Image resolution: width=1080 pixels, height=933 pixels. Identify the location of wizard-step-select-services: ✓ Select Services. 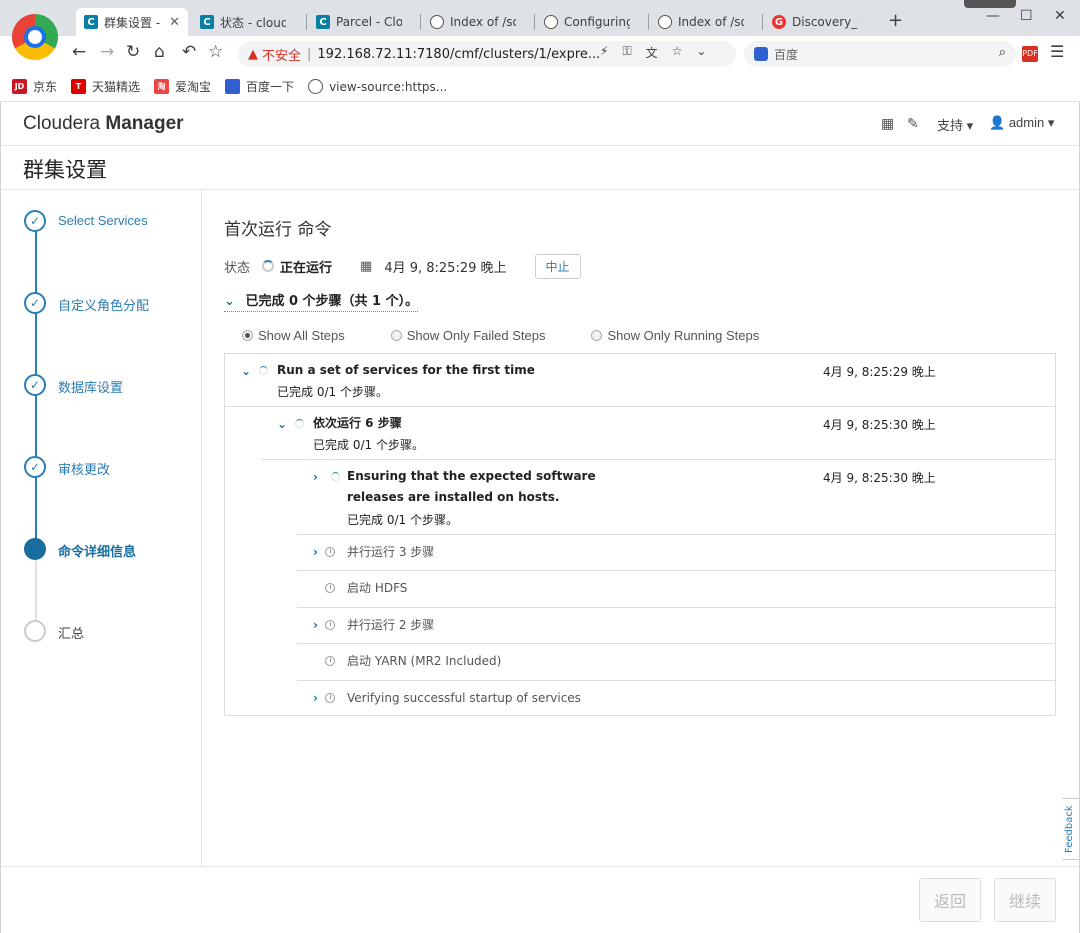
(111, 222).